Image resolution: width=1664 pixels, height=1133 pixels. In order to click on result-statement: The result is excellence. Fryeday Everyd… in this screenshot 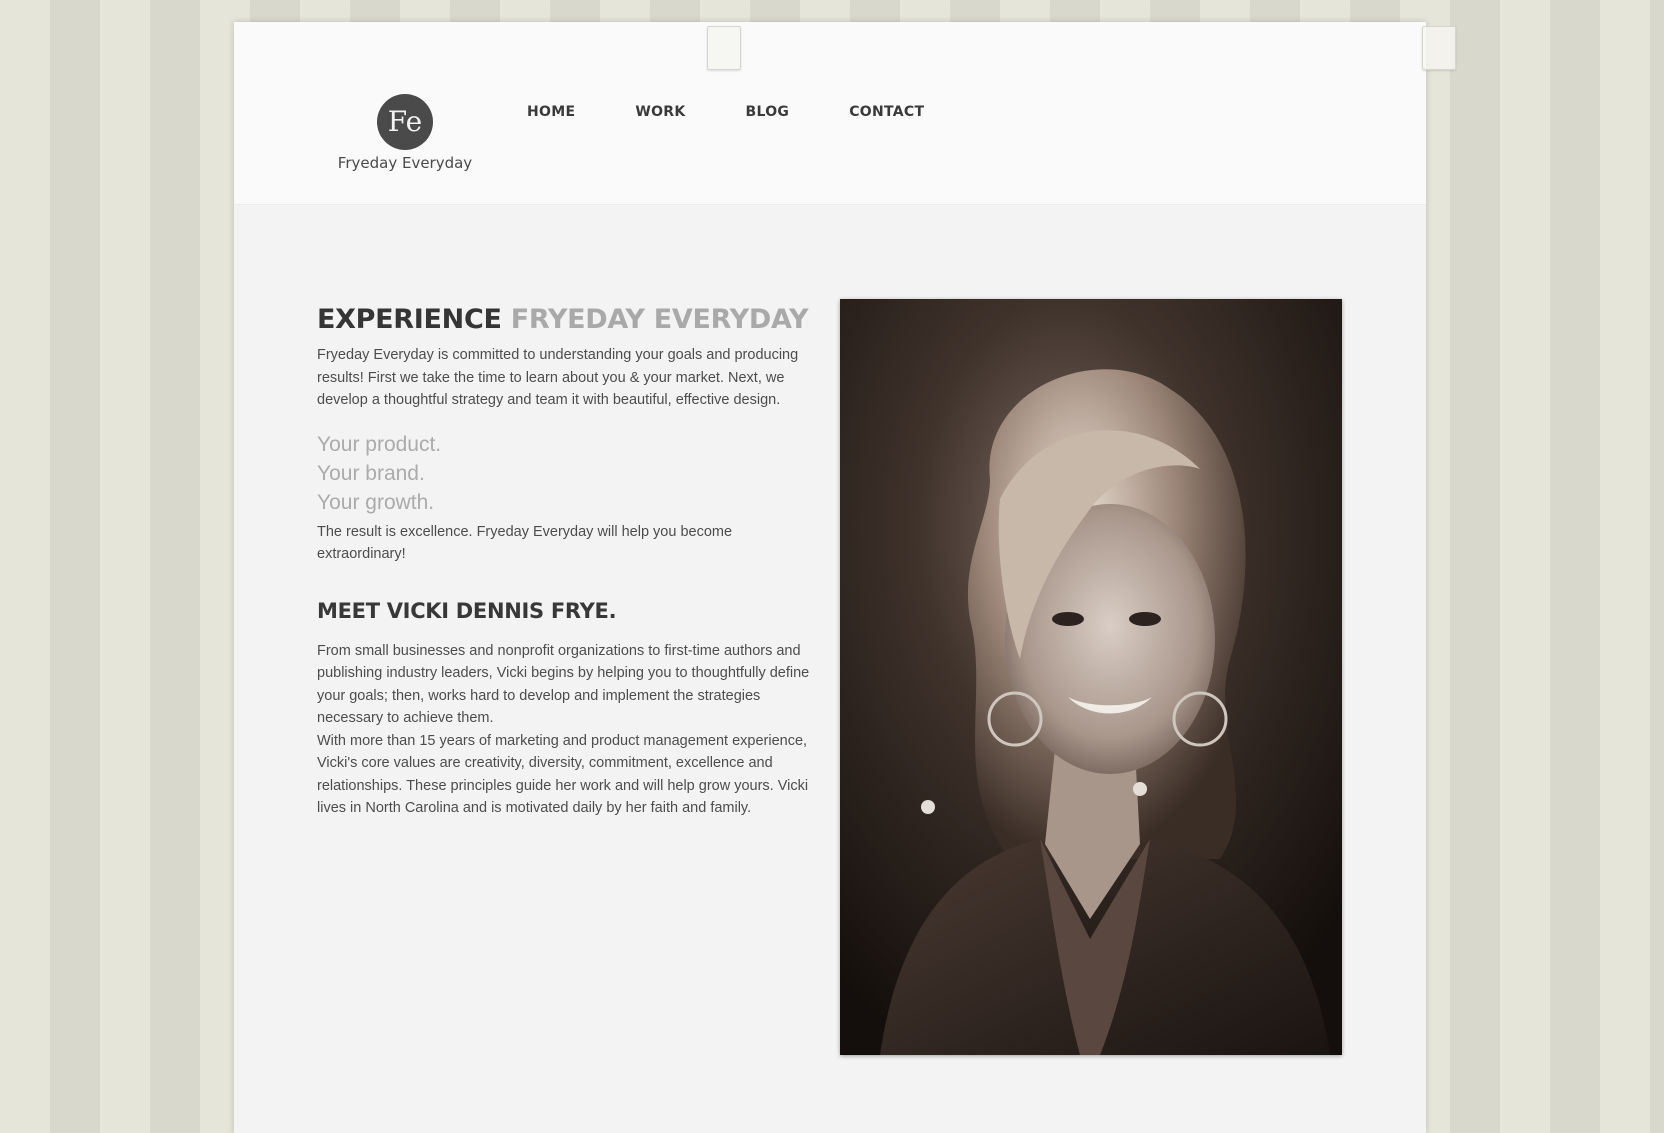, I will do `click(525, 543)`.